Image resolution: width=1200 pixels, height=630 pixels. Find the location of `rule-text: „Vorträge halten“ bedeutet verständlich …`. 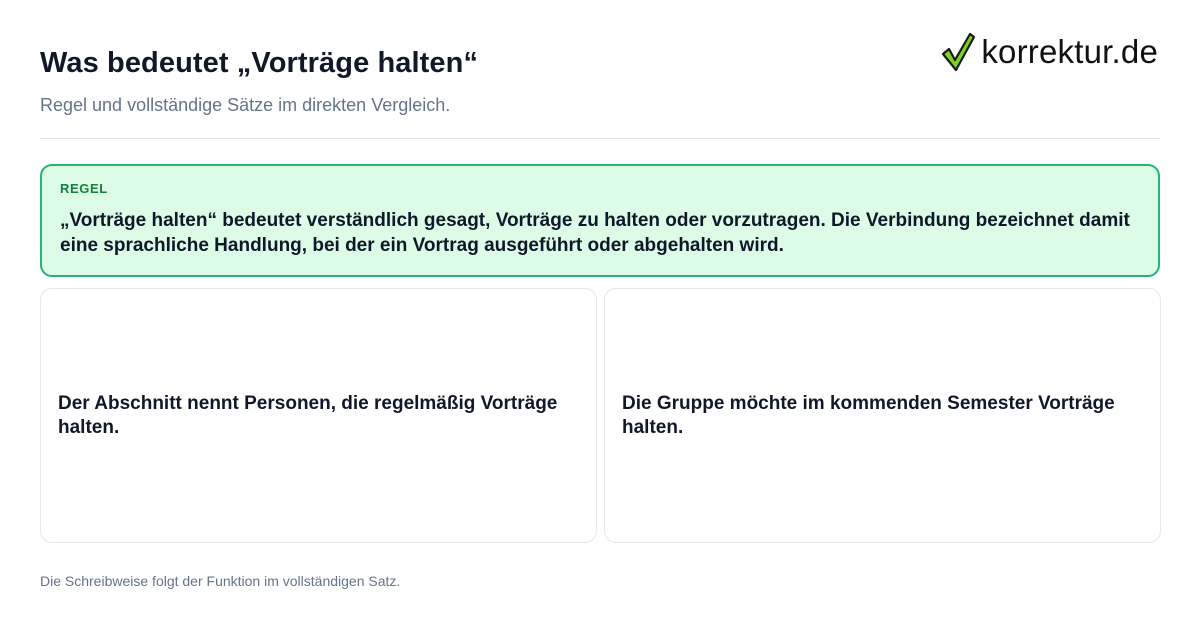

rule-text: „Vorträge halten“ bedeutet verständlich … is located at coordinates (595, 233).